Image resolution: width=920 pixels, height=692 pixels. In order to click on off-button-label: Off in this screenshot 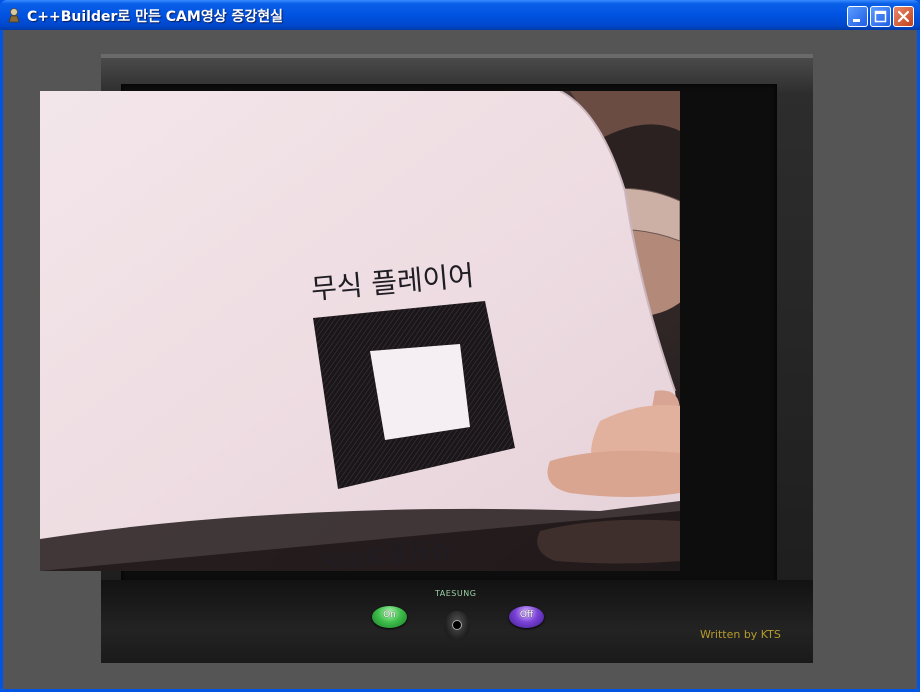, I will do `click(526, 615)`.